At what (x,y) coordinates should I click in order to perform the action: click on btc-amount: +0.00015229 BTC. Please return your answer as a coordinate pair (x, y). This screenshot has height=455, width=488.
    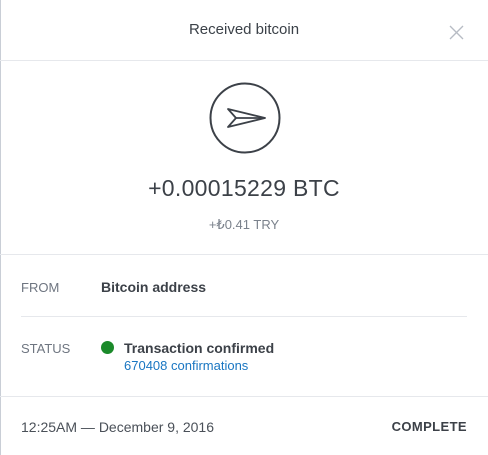
    Looking at the image, I should click on (244, 188).